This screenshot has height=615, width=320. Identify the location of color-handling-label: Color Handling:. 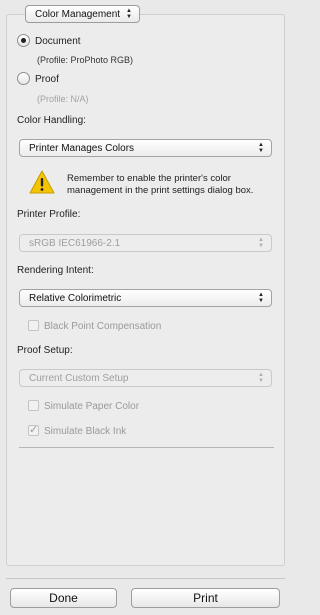
(51, 120).